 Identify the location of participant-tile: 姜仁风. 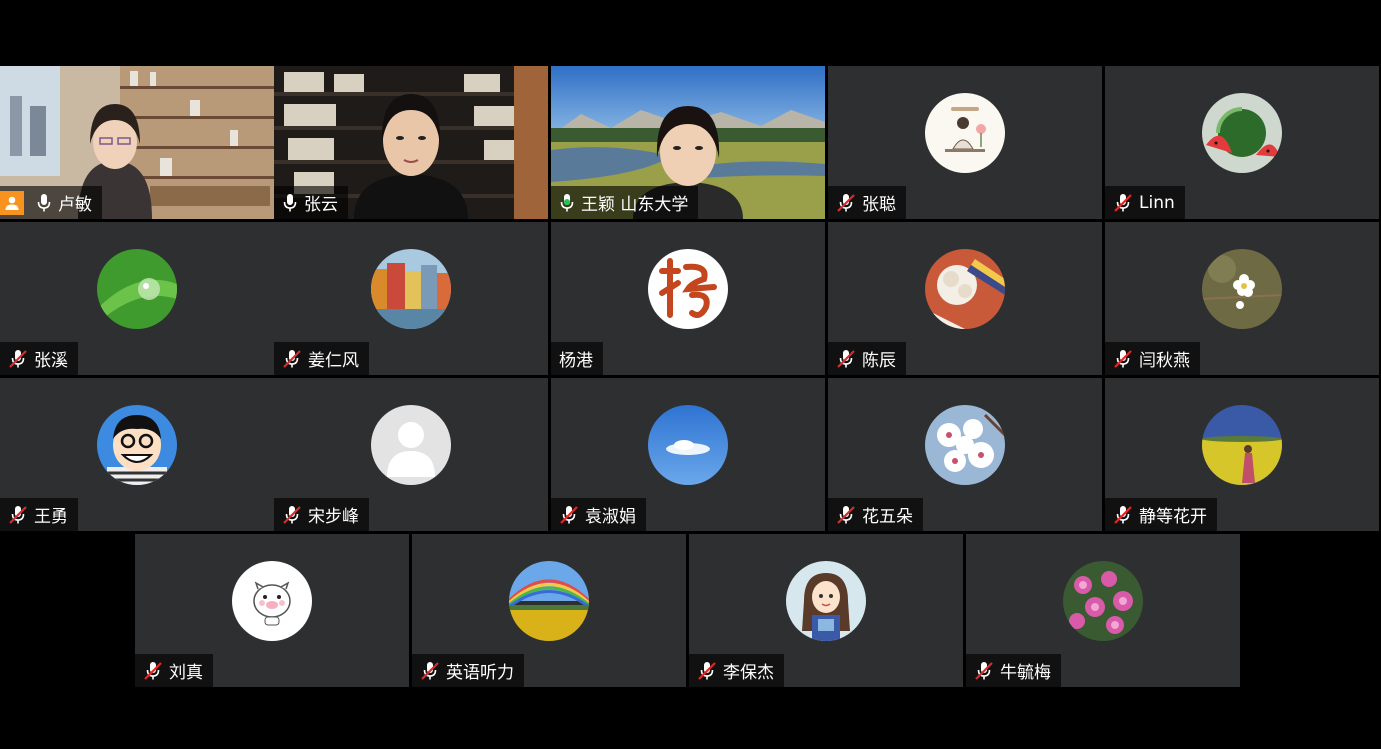
(411, 298).